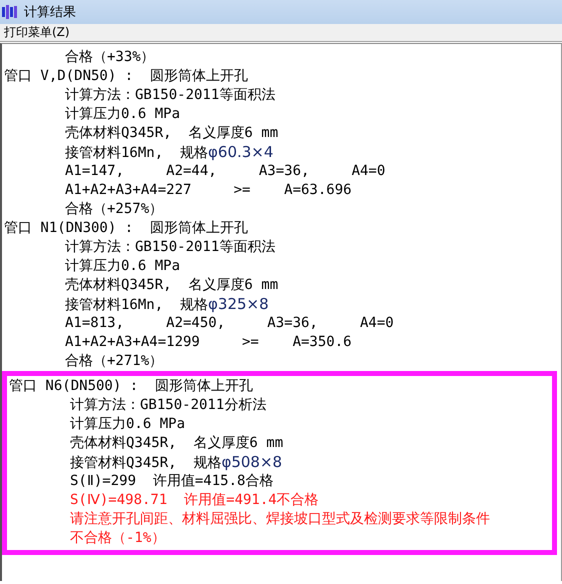 This screenshot has width=562, height=584. What do you see at coordinates (167, 305) in the screenshot?
I see `result-line: 接管材料16Mn, 规格φ325×8` at bounding box center [167, 305].